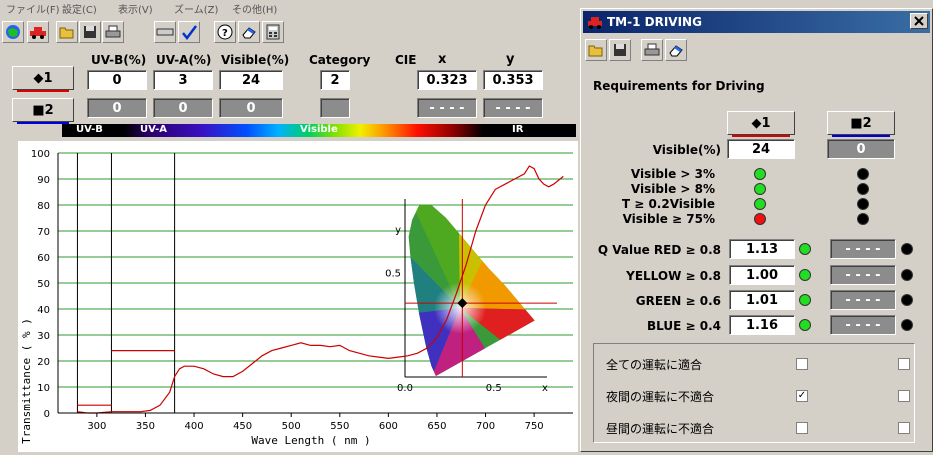 The width and height of the screenshot is (933, 455). I want to click on check-4-sample-2-indicator, so click(863, 219).